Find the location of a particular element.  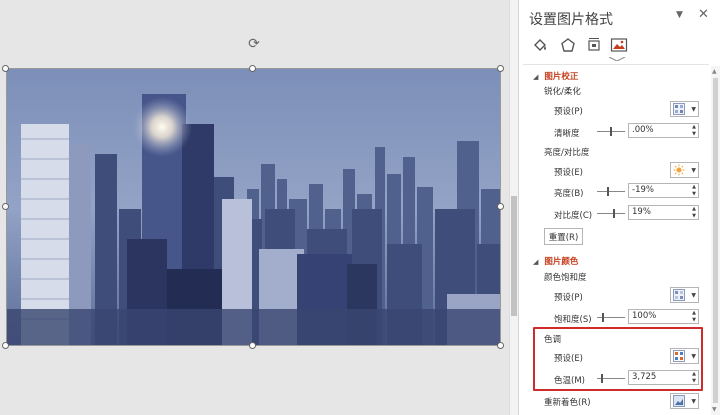

active-tab-indicator is located at coordinates (617, 59).